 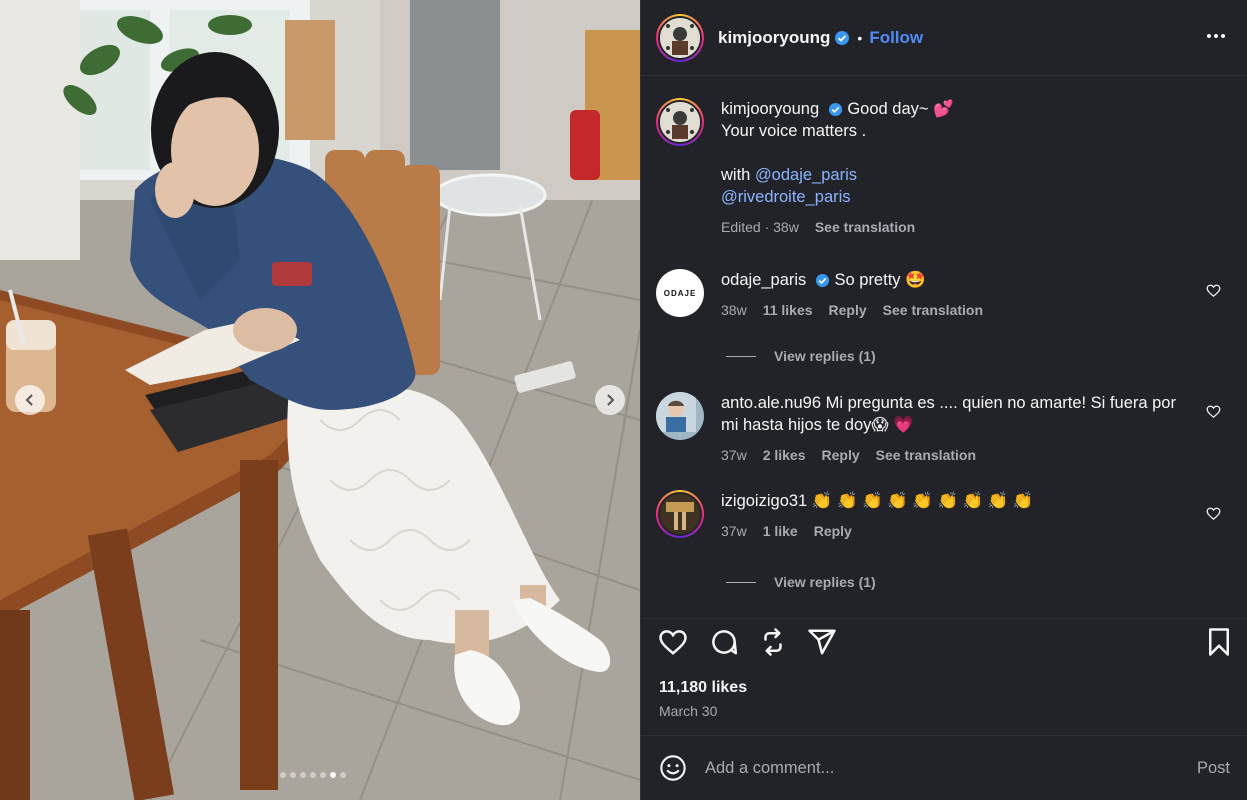 I want to click on comment-icon, so click(x=724, y=642).